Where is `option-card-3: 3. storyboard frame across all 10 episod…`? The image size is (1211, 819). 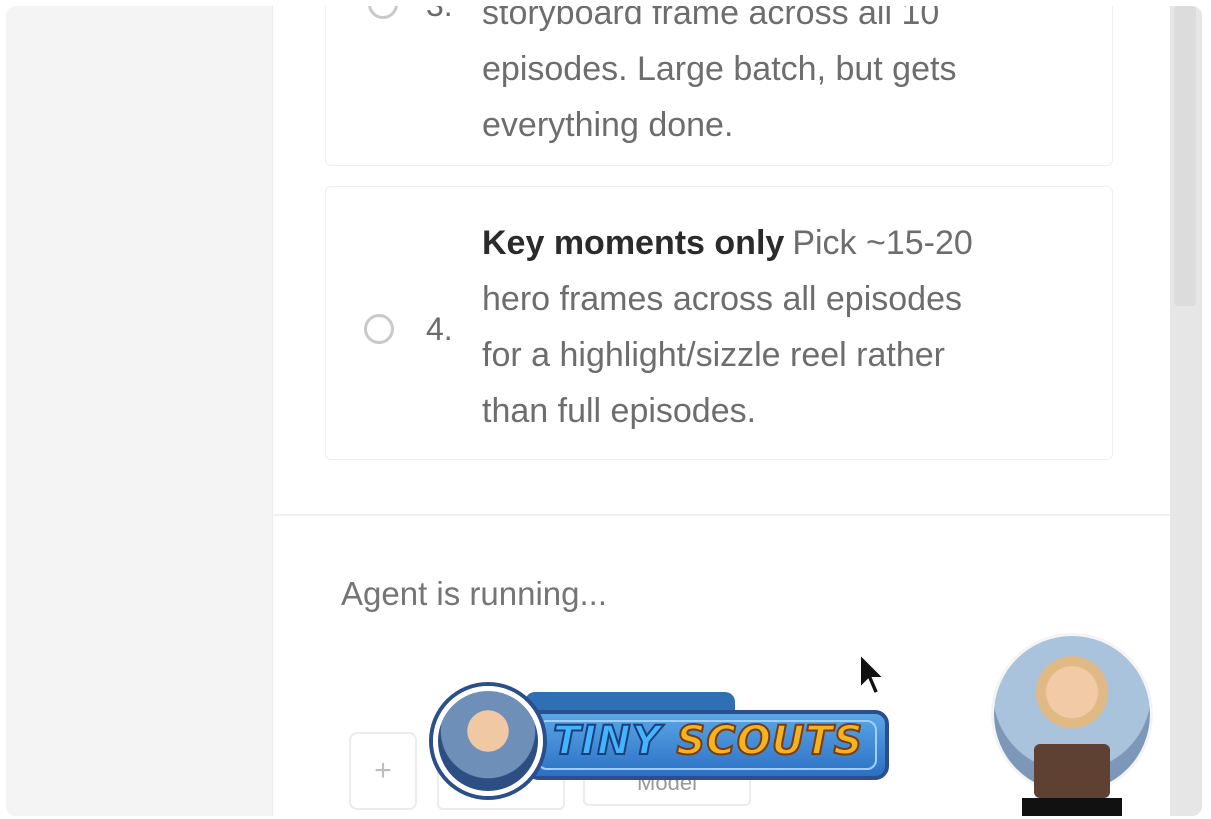
option-card-3: 3. storyboard frame across all 10 episod… is located at coordinates (719, 86).